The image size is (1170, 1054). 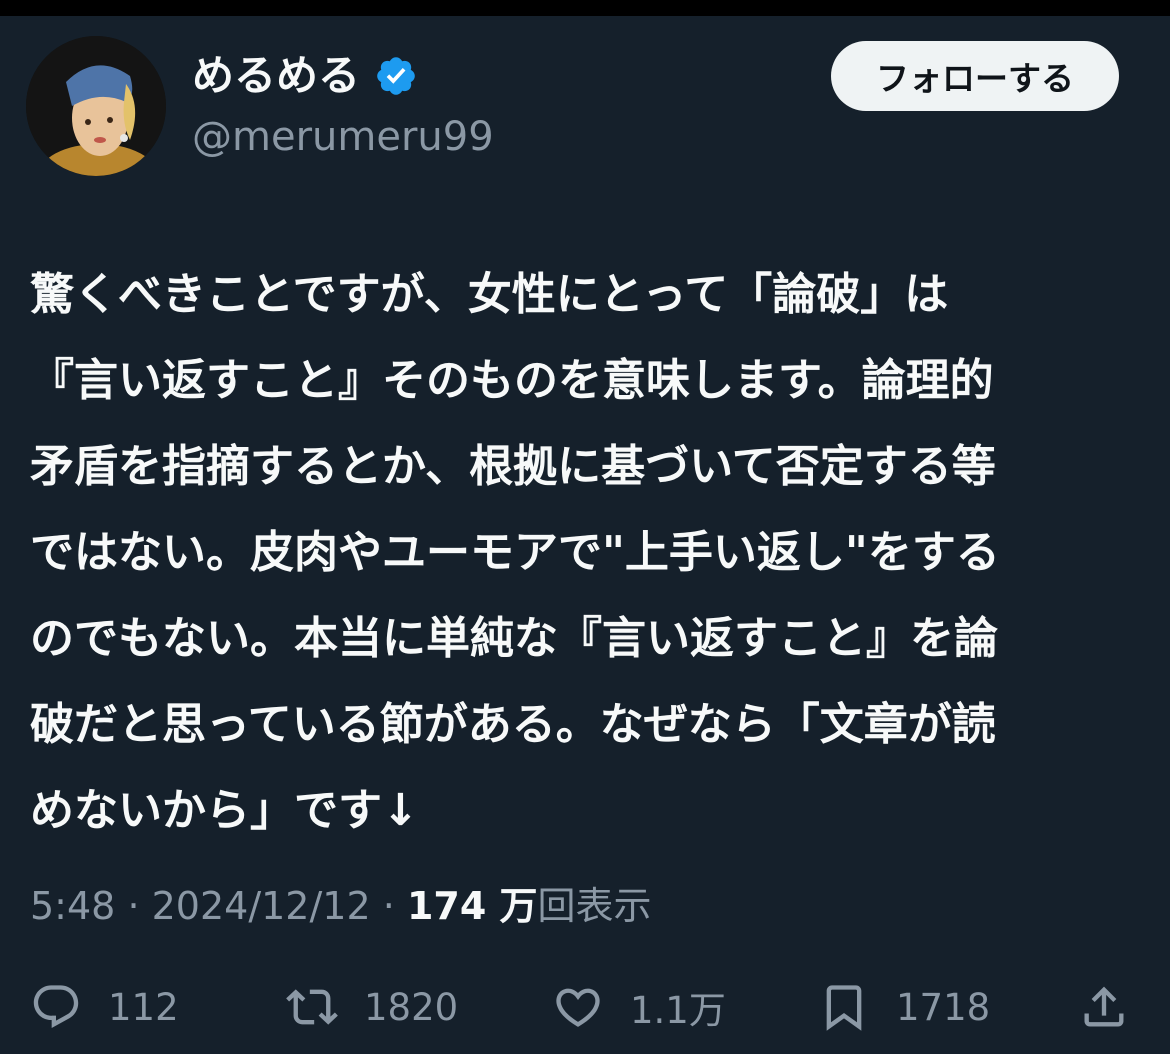 I want to click on like-count: 1.1万, so click(x=678, y=1010).